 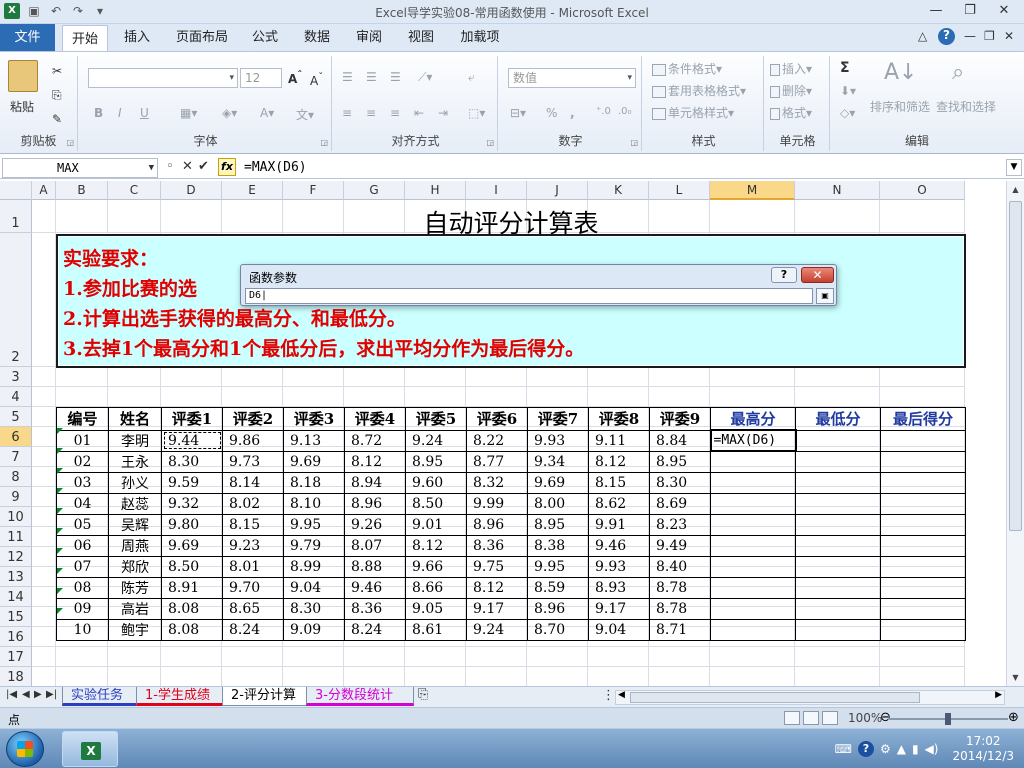 What do you see at coordinates (680, 629) in the screenshot?
I see `table-cell: 8.71` at bounding box center [680, 629].